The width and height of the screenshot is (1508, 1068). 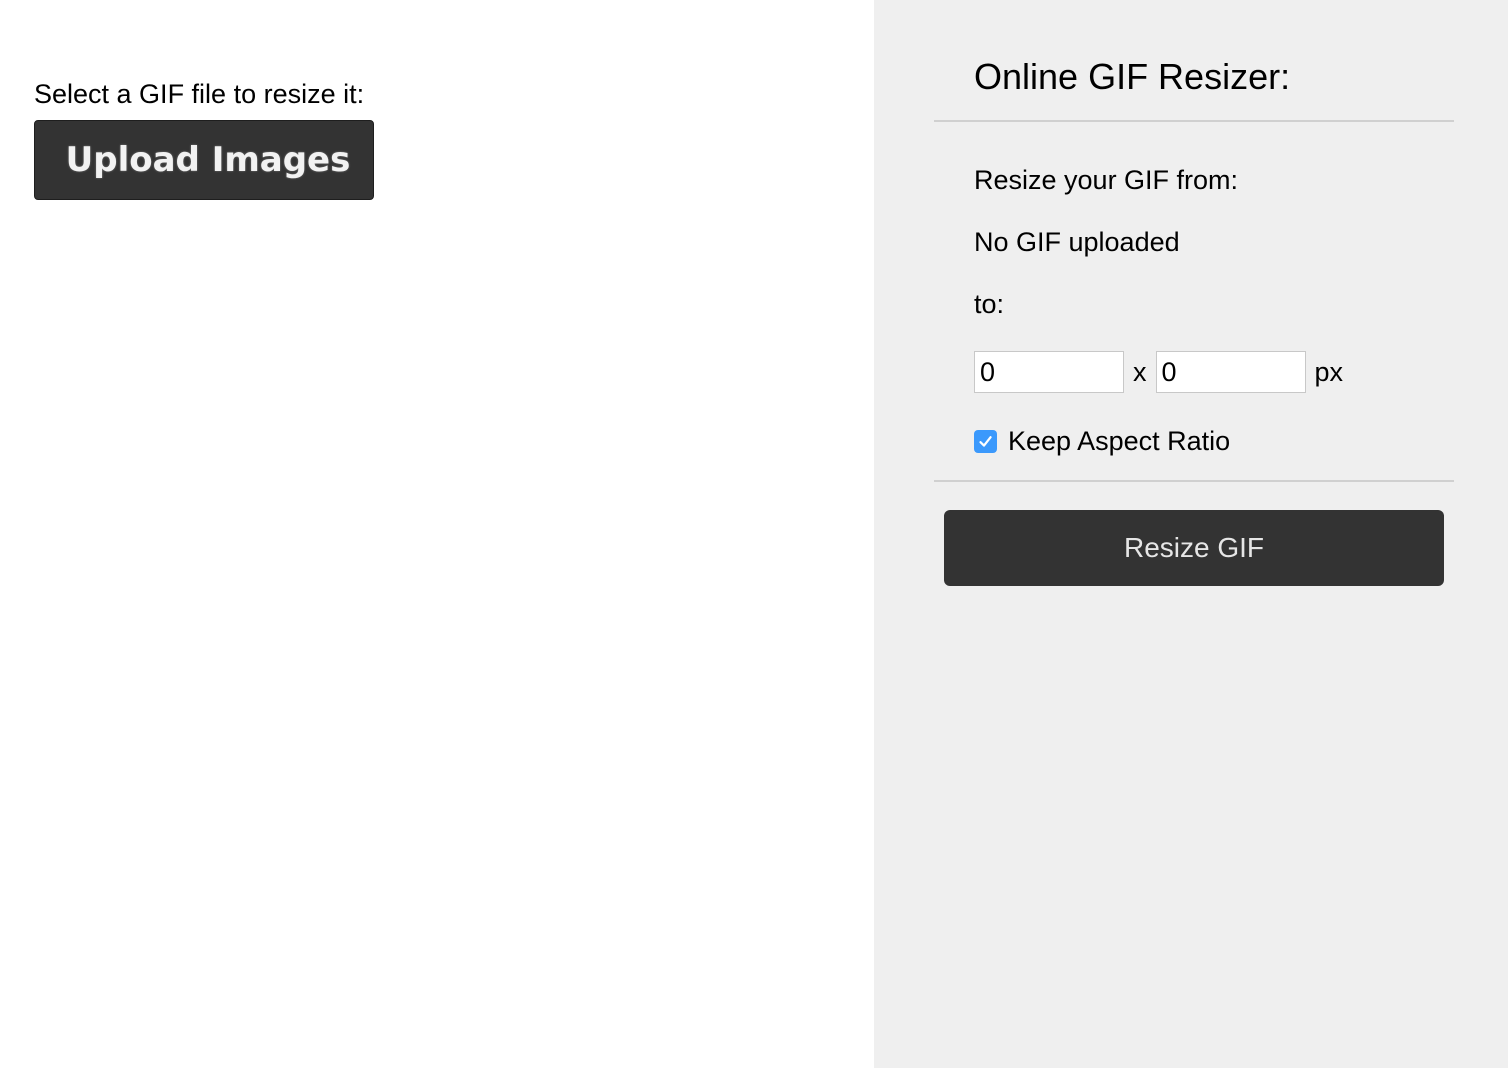 What do you see at coordinates (1106, 180) in the screenshot?
I see `resize-from-label: Resize your GIF from:` at bounding box center [1106, 180].